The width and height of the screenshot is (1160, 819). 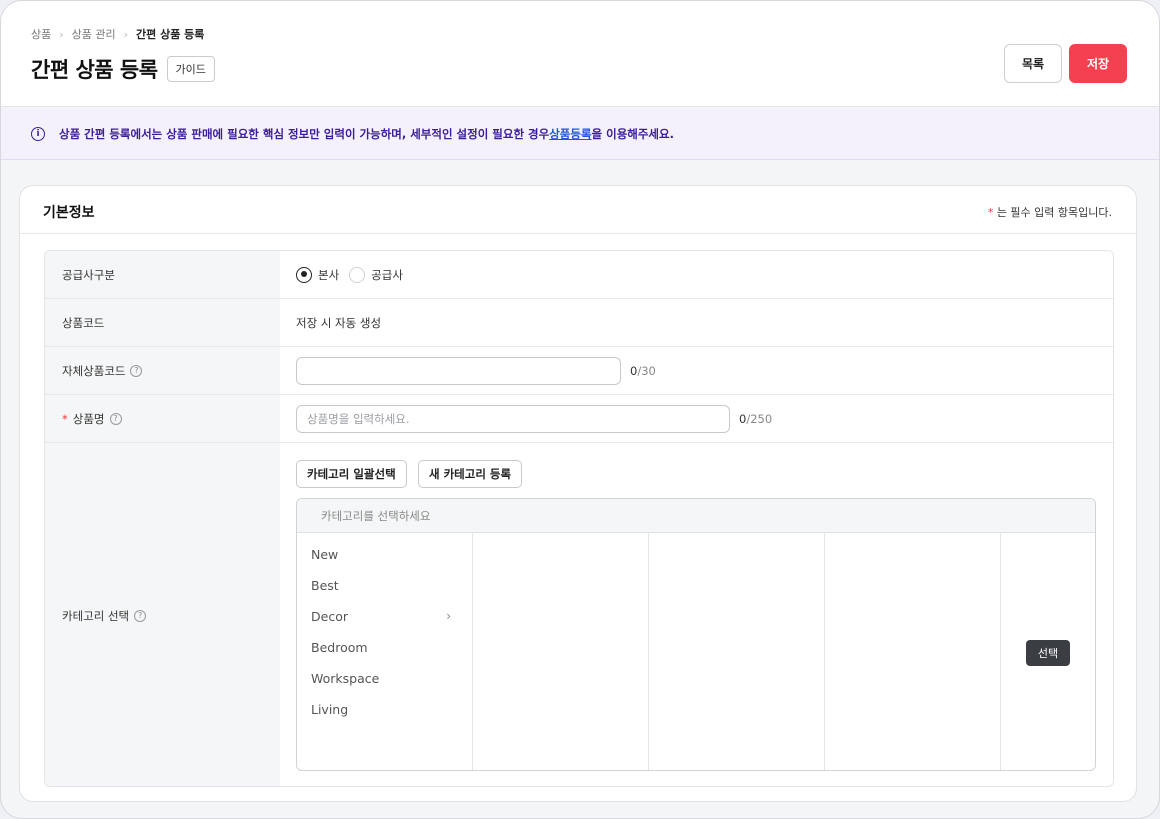 What do you see at coordinates (162, 274) in the screenshot?
I see `supplier-type-label: 공급사구분` at bounding box center [162, 274].